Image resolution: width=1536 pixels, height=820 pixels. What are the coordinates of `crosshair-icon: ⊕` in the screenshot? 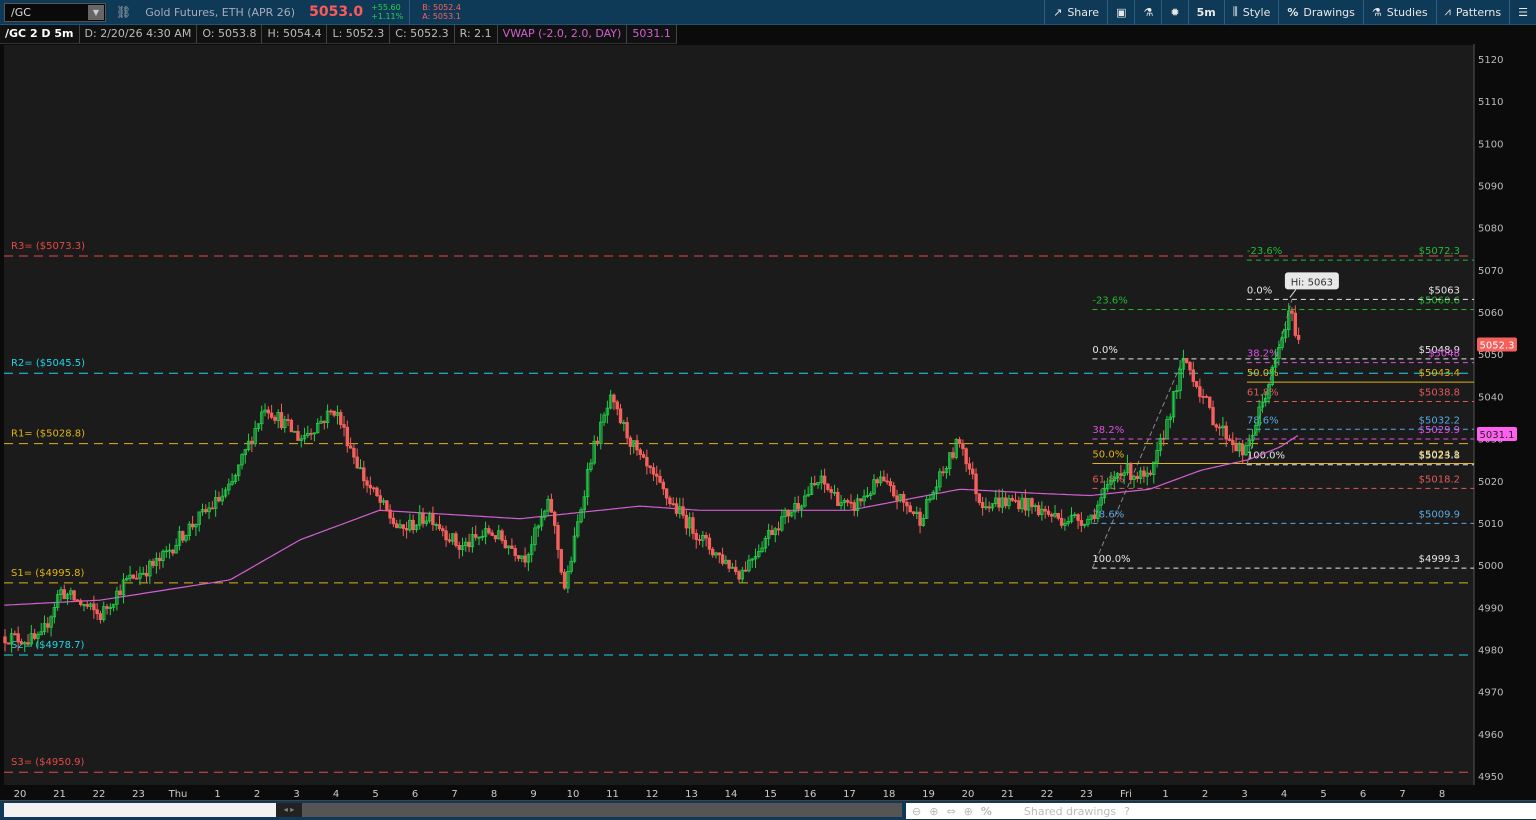 It's located at (968, 811).